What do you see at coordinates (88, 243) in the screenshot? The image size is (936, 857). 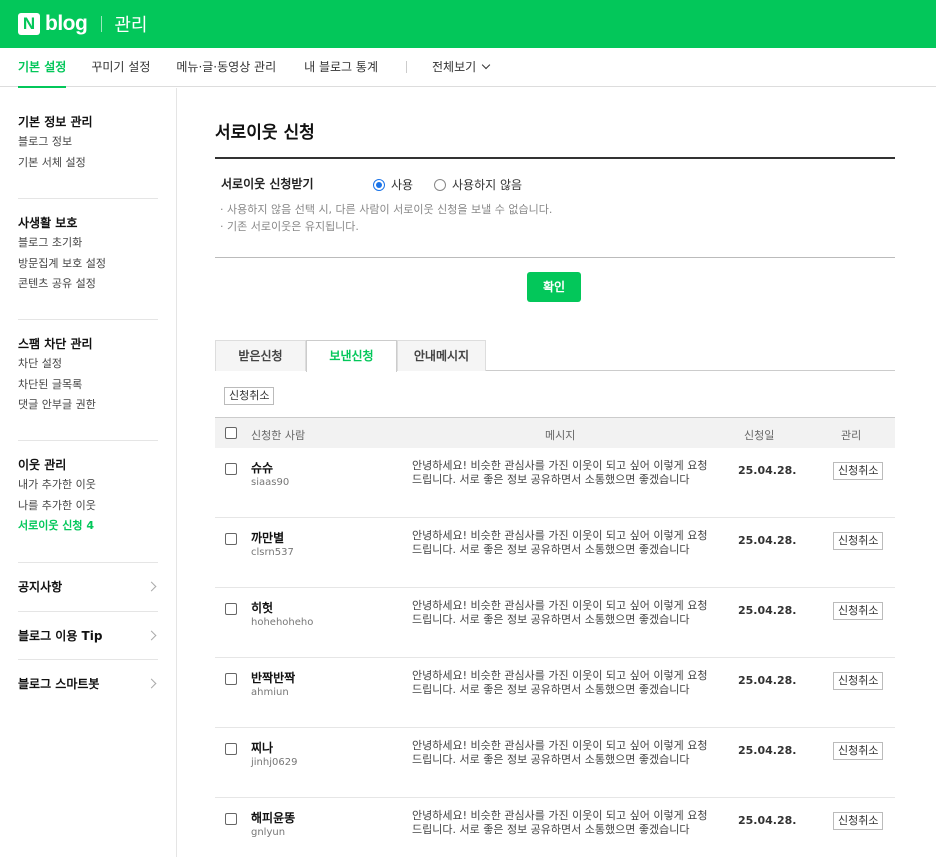 I see `sidebar-item-blog-reset: 블로그 초기화` at bounding box center [88, 243].